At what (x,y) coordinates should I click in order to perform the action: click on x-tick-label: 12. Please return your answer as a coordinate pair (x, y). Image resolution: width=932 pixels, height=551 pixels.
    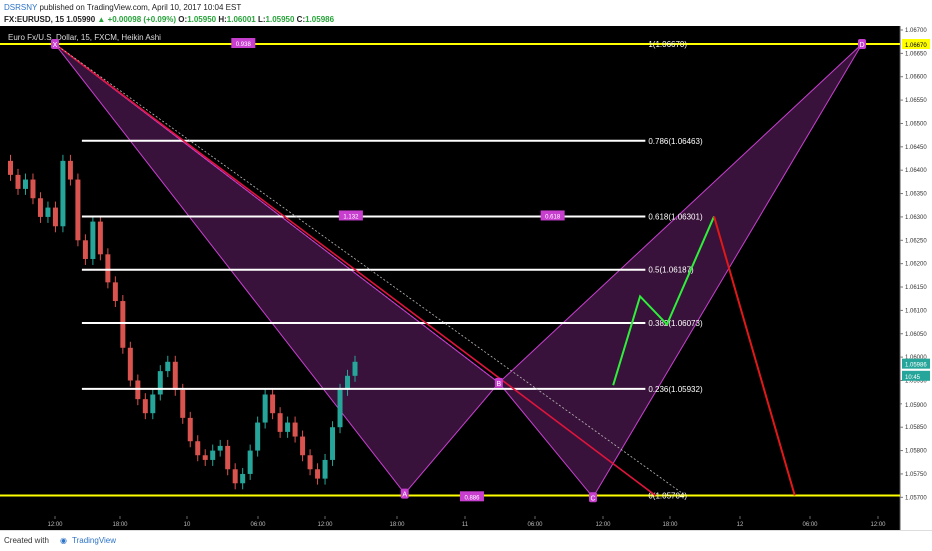
    Looking at the image, I should click on (740, 525).